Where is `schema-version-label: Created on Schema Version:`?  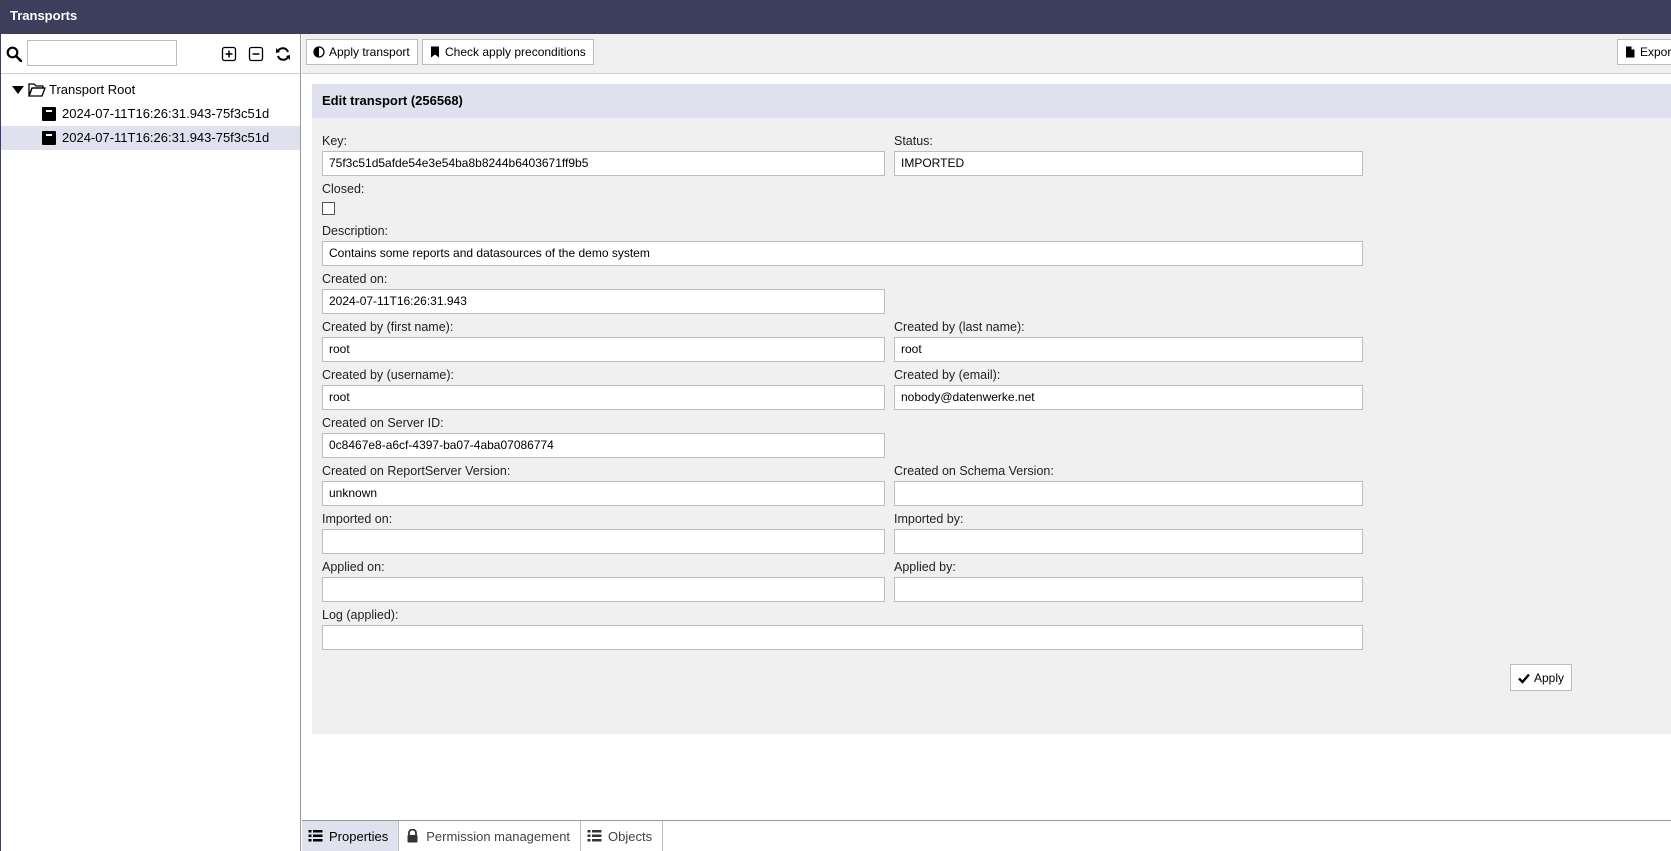
schema-version-label: Created on Schema Version: is located at coordinates (974, 471).